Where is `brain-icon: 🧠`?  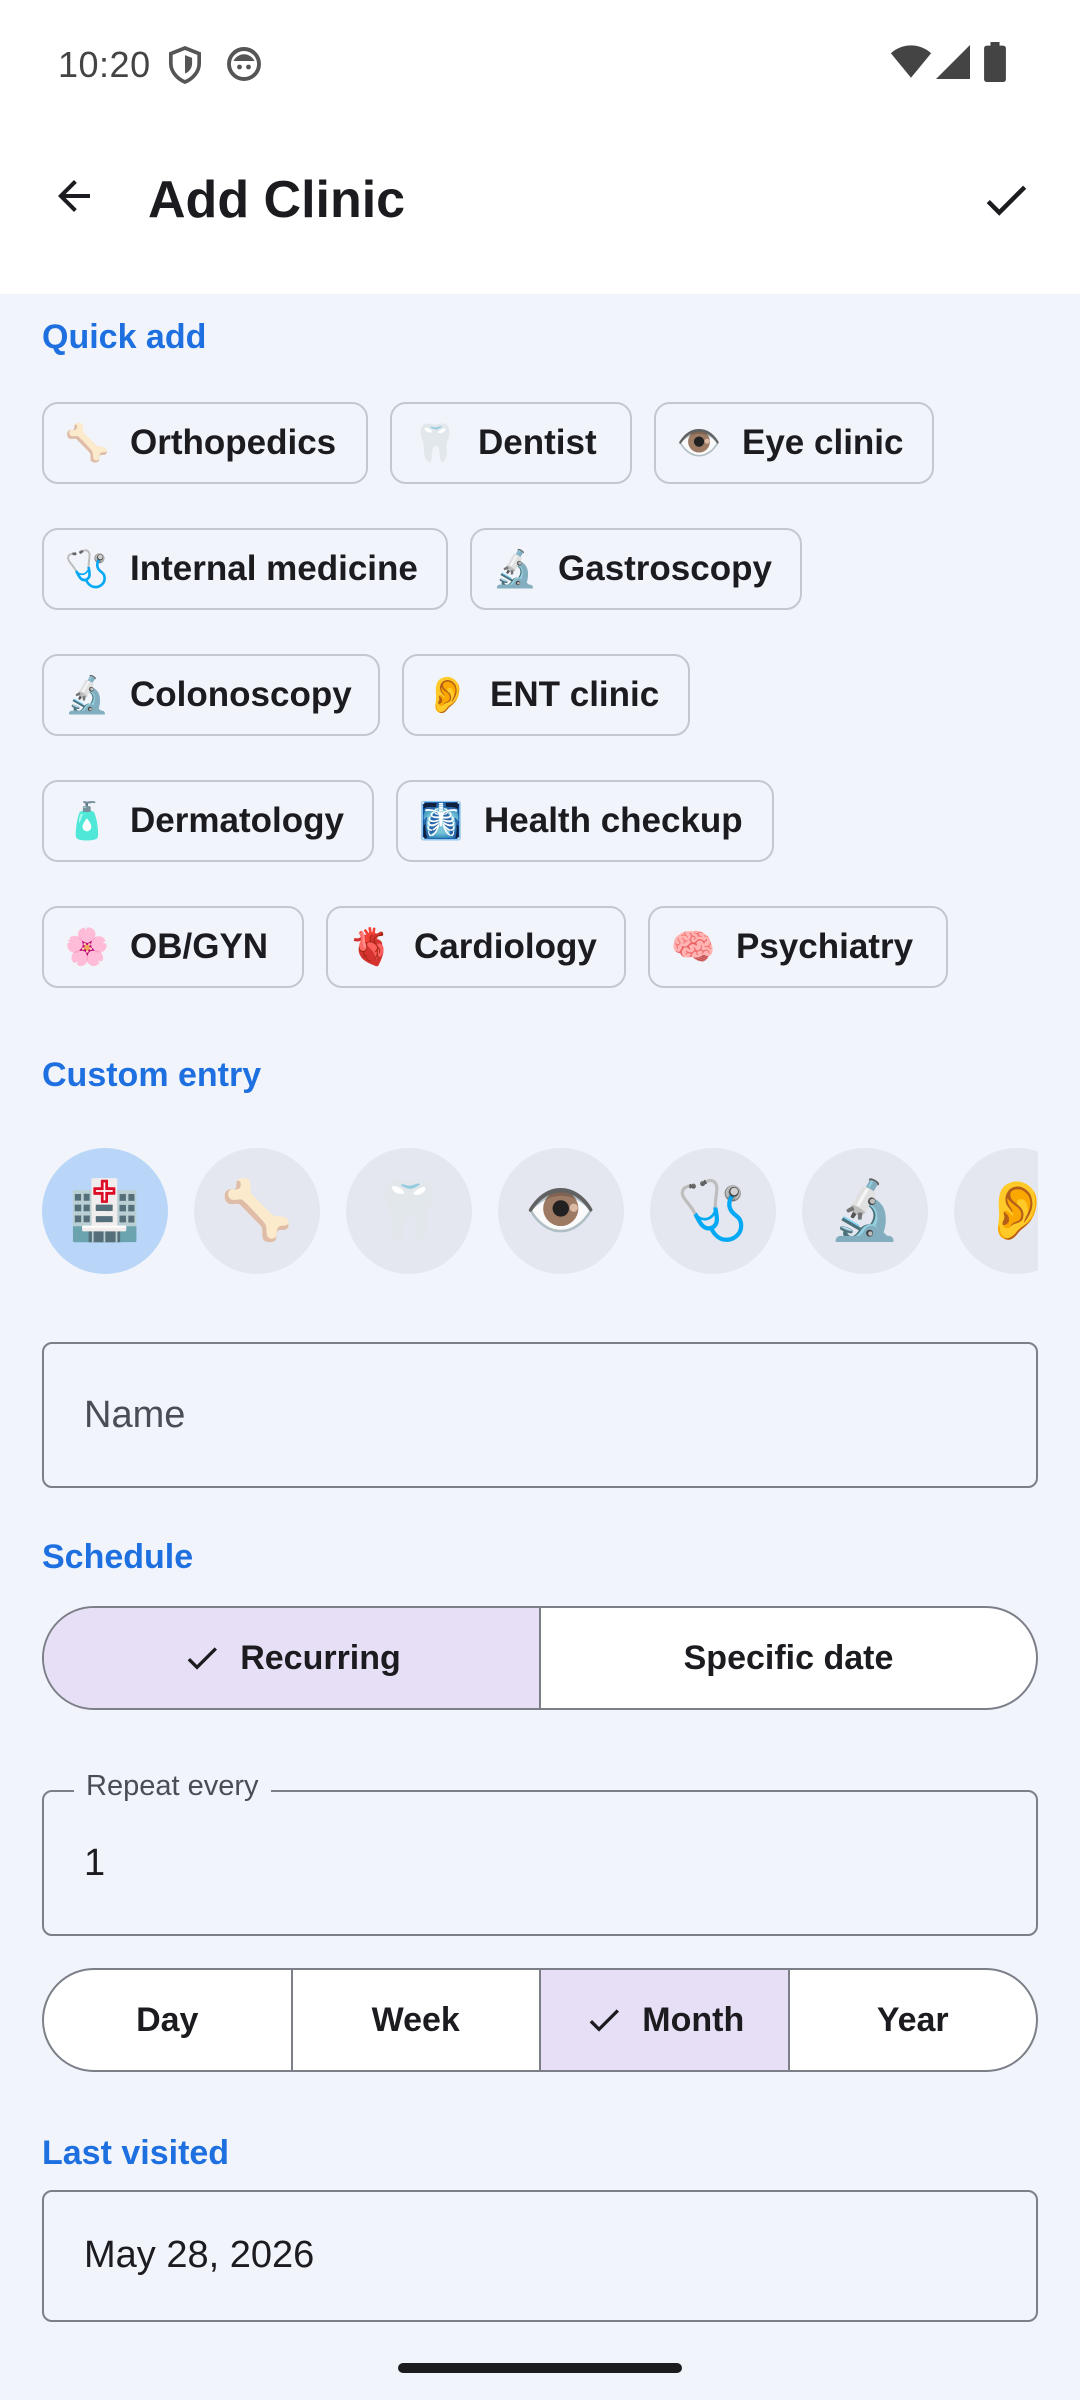 brain-icon: 🧠 is located at coordinates (693, 946).